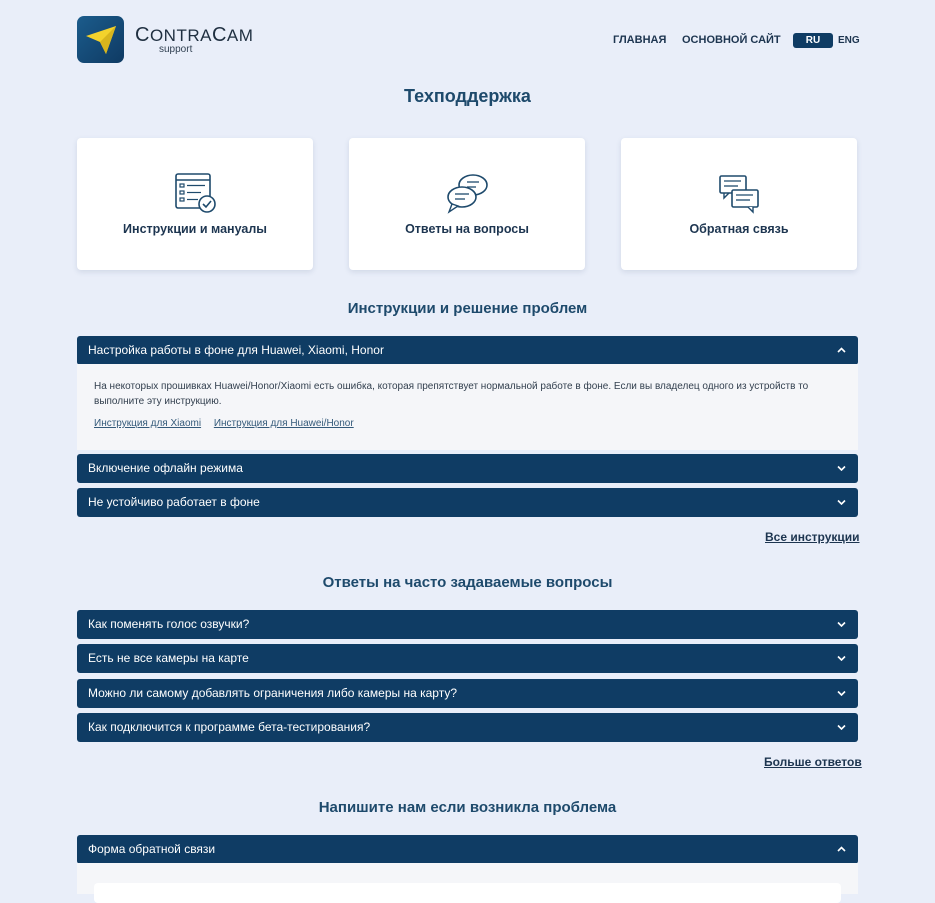 This screenshot has height=903, width=935. I want to click on instructions-title: Инструкции и решение проблем, so click(467, 308).